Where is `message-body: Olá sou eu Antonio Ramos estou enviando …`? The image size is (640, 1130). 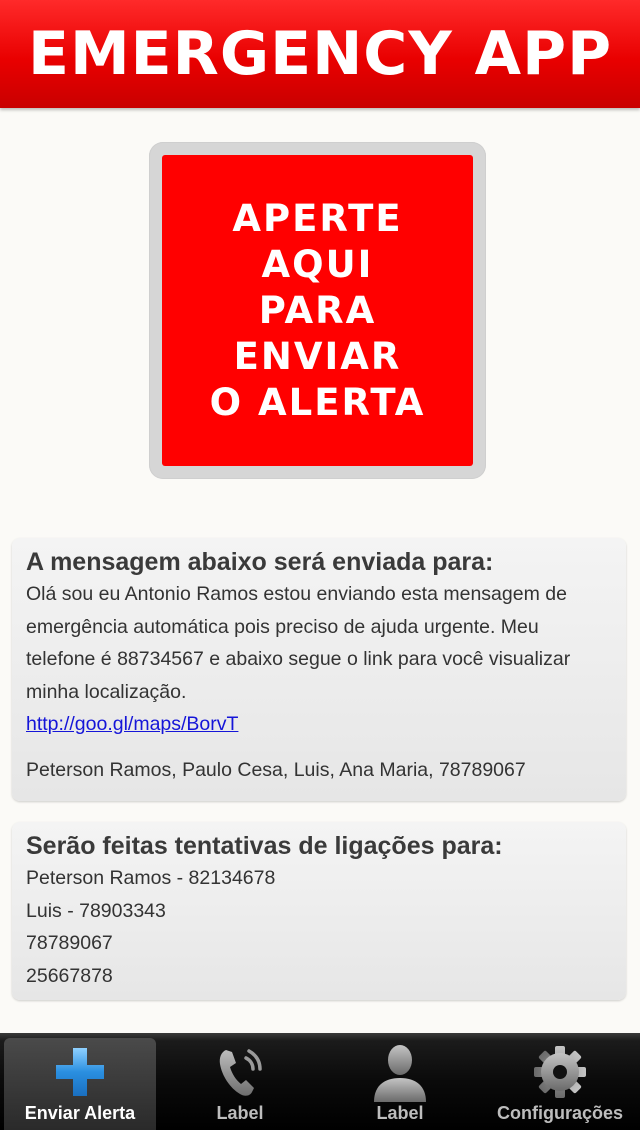
message-body: Olá sou eu Antonio Ramos estou enviando … is located at coordinates (298, 643).